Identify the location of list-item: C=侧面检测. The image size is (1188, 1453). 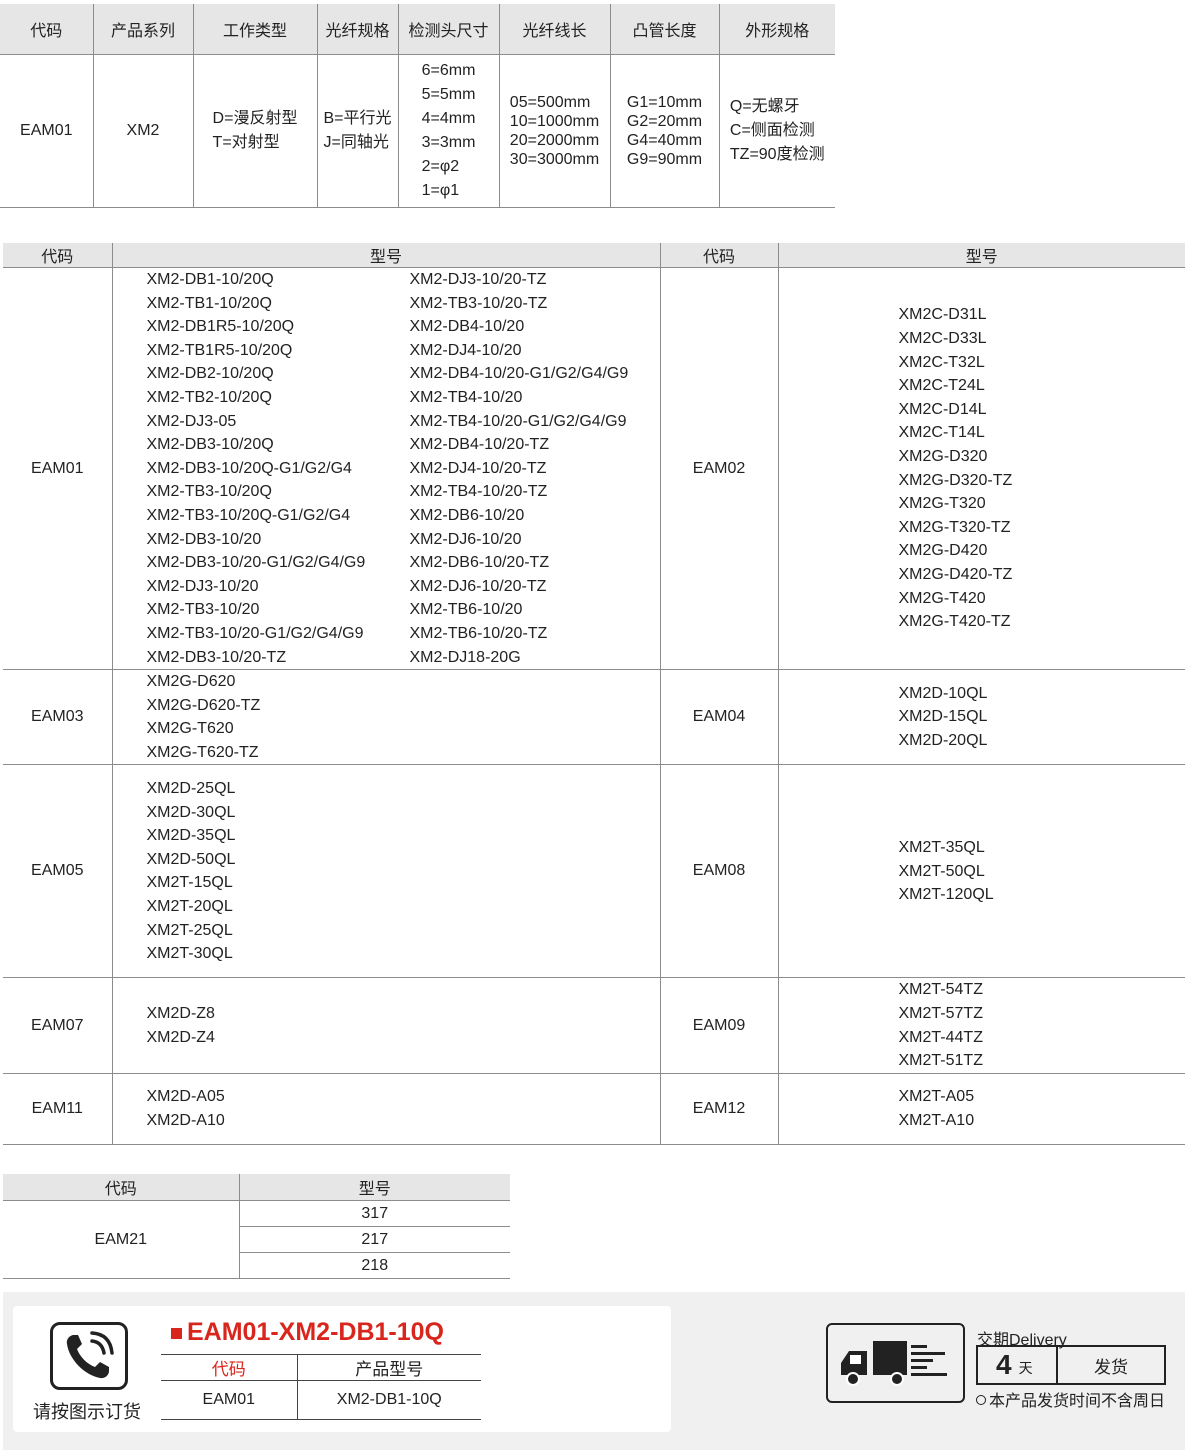
(772, 130).